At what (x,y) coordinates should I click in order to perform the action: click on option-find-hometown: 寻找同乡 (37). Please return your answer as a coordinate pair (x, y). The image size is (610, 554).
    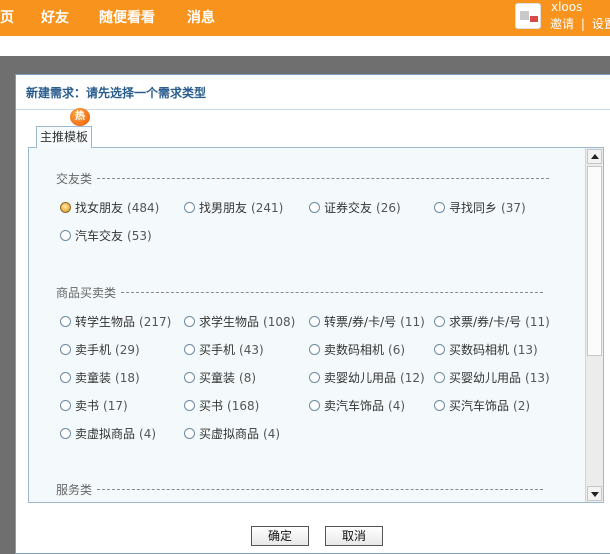
    Looking at the image, I should click on (480, 207).